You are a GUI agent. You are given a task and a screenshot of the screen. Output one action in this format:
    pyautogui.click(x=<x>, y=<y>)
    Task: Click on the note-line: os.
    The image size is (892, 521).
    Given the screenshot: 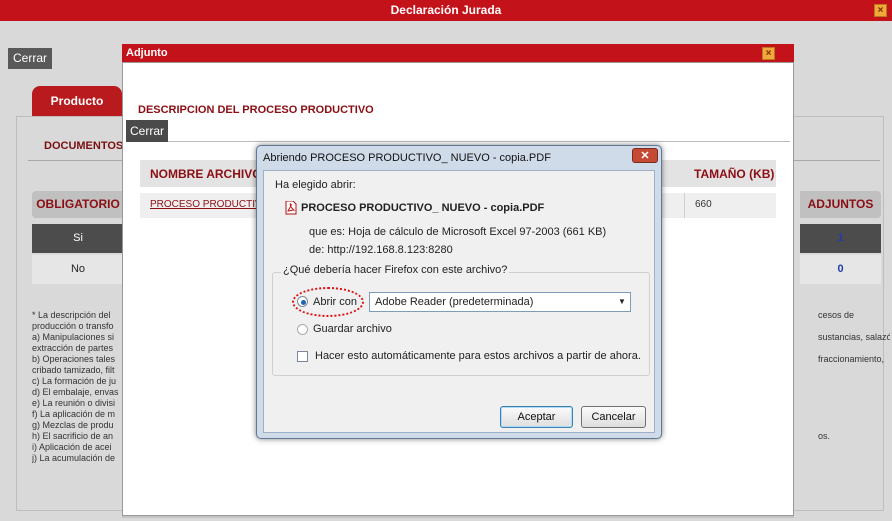 What is the action you would take?
    pyautogui.click(x=824, y=436)
    